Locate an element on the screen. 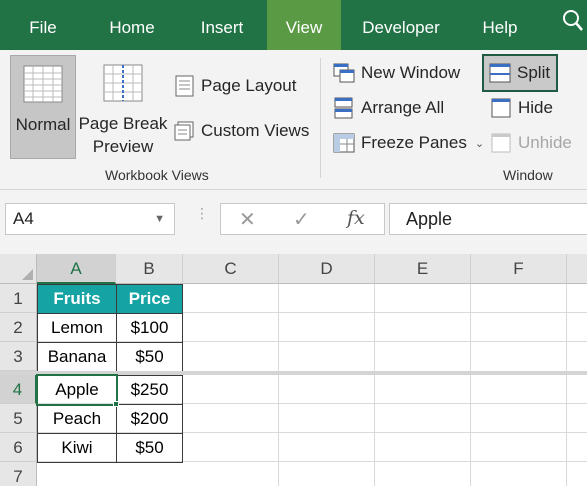  arrange-all-icon is located at coordinates (343, 108).